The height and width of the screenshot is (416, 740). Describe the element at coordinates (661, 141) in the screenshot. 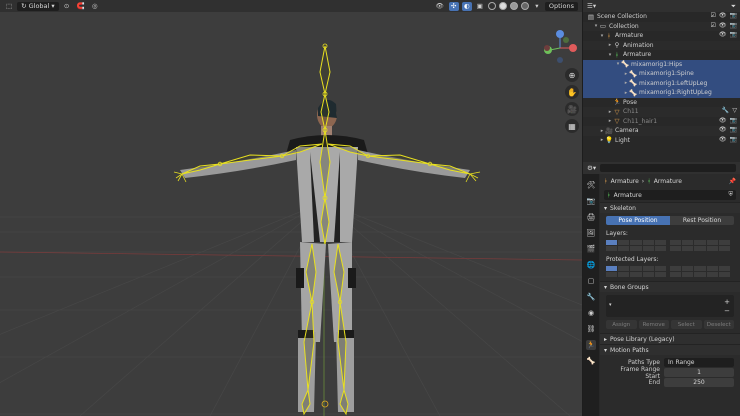

I see `outliner-row-light: ▸ 💡 Light 👁 📷` at that location.